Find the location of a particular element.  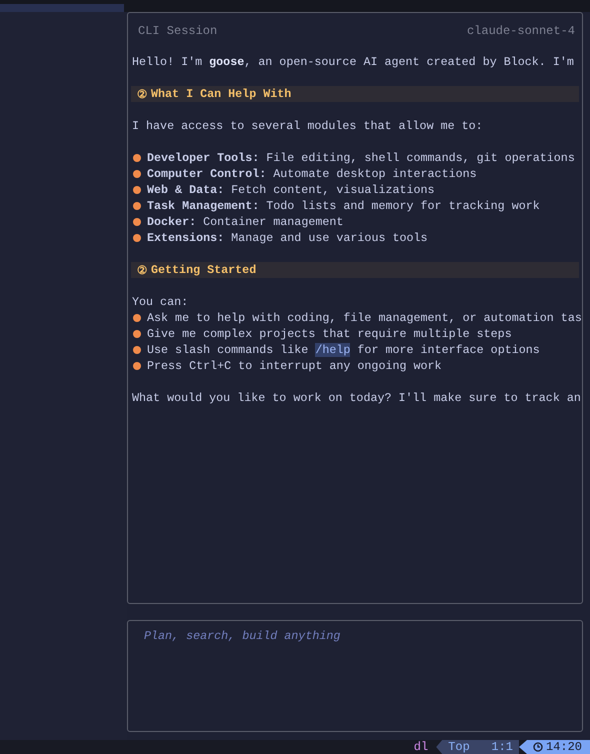

list-item-text: Web & Data: Fetch content, visualizations is located at coordinates (291, 190).